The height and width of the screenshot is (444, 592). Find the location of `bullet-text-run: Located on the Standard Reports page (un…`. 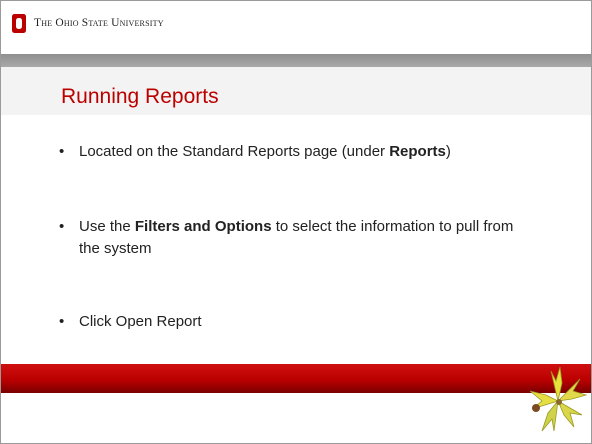

bullet-text-run: Located on the Standard Reports page (un… is located at coordinates (234, 151).